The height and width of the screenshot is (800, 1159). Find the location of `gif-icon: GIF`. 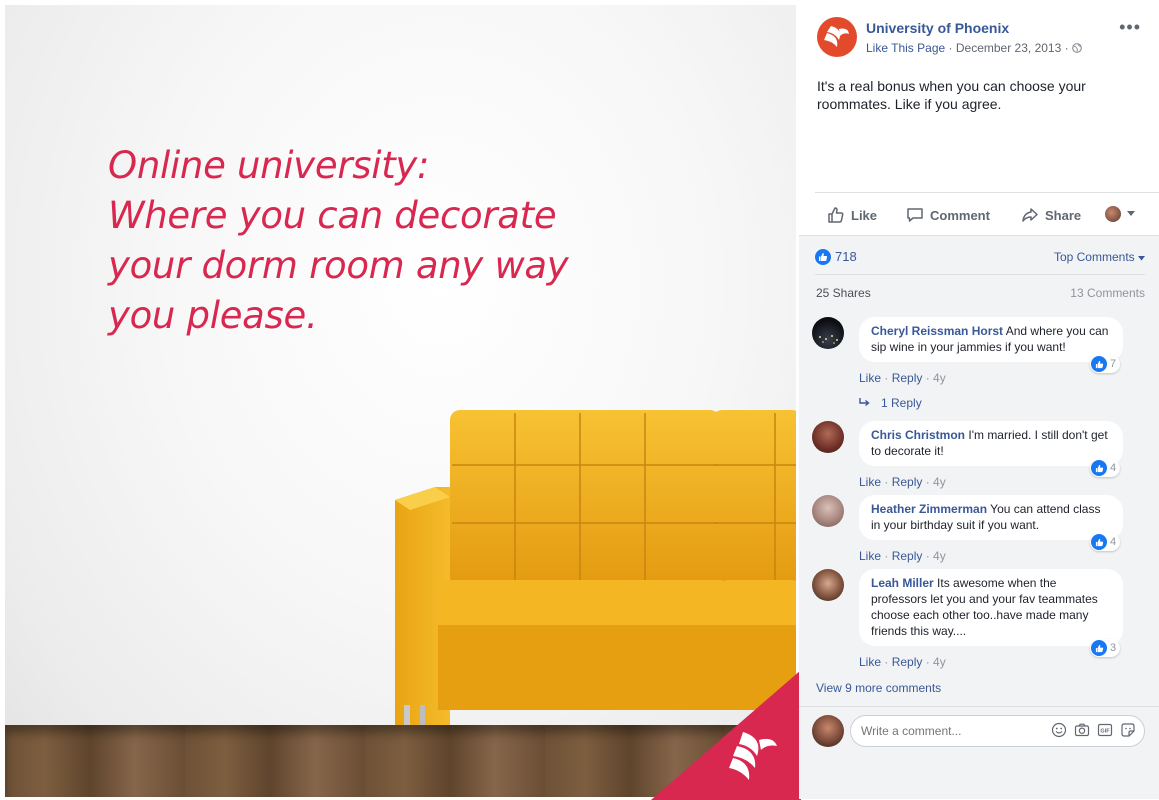

gif-icon: GIF is located at coordinates (1105, 730).